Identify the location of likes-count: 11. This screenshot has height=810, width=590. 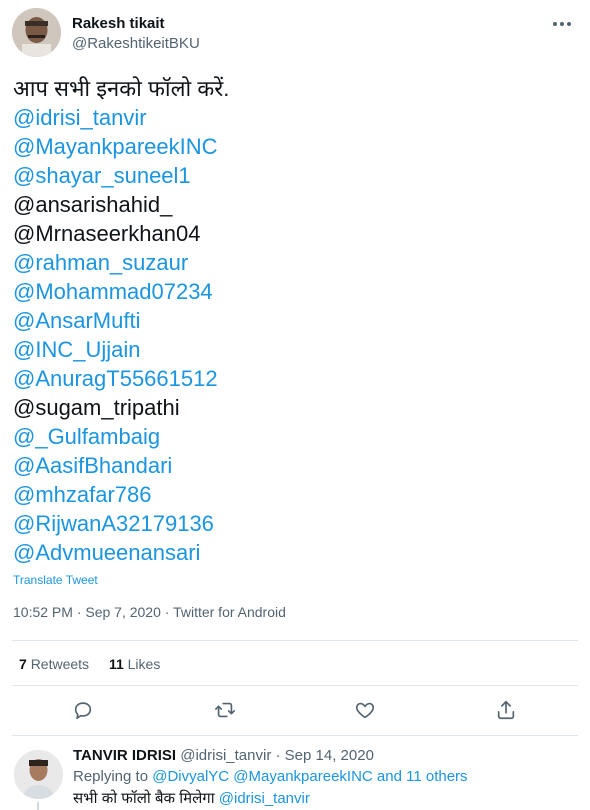
(116, 664).